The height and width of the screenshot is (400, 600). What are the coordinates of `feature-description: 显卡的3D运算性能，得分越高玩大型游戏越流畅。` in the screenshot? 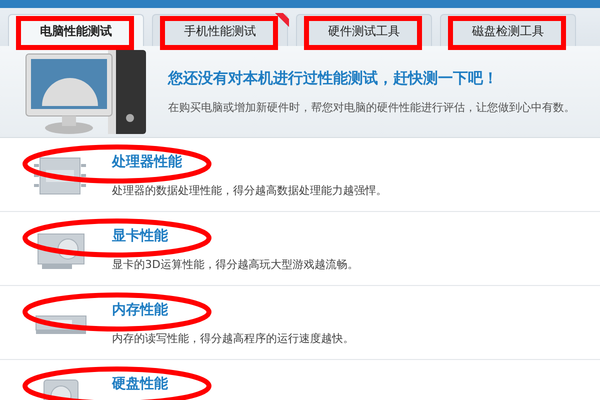 It's located at (235, 265).